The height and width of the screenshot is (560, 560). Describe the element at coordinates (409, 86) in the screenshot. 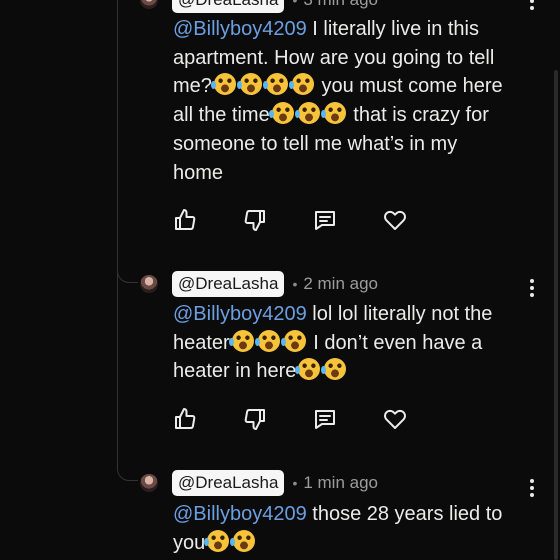

I see `text-line: you must come here` at that location.